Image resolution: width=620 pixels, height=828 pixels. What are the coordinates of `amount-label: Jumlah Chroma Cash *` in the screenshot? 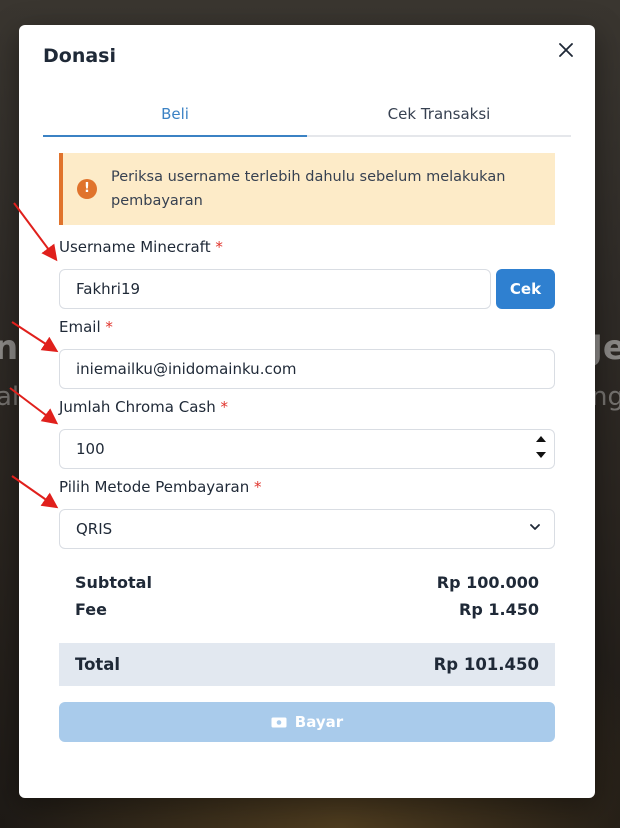 It's located at (143, 407).